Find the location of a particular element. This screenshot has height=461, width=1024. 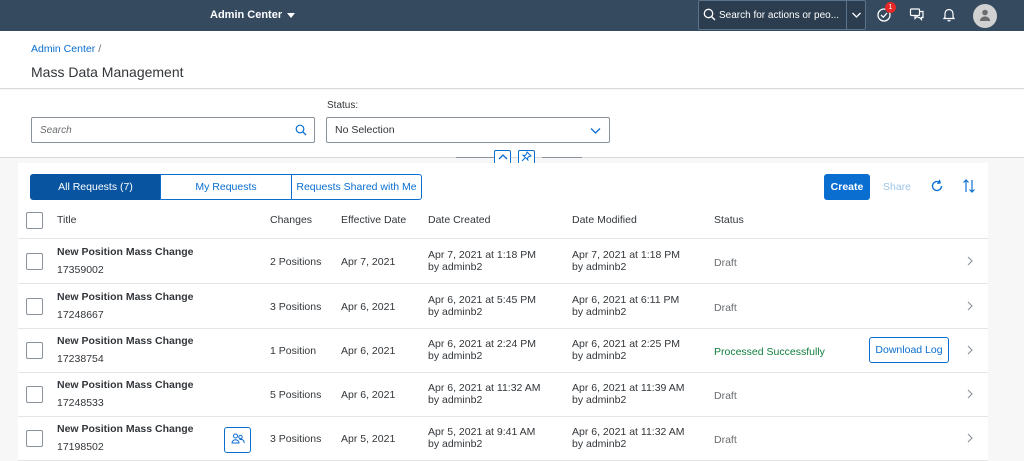

row-id: 17248533 is located at coordinates (80, 403).